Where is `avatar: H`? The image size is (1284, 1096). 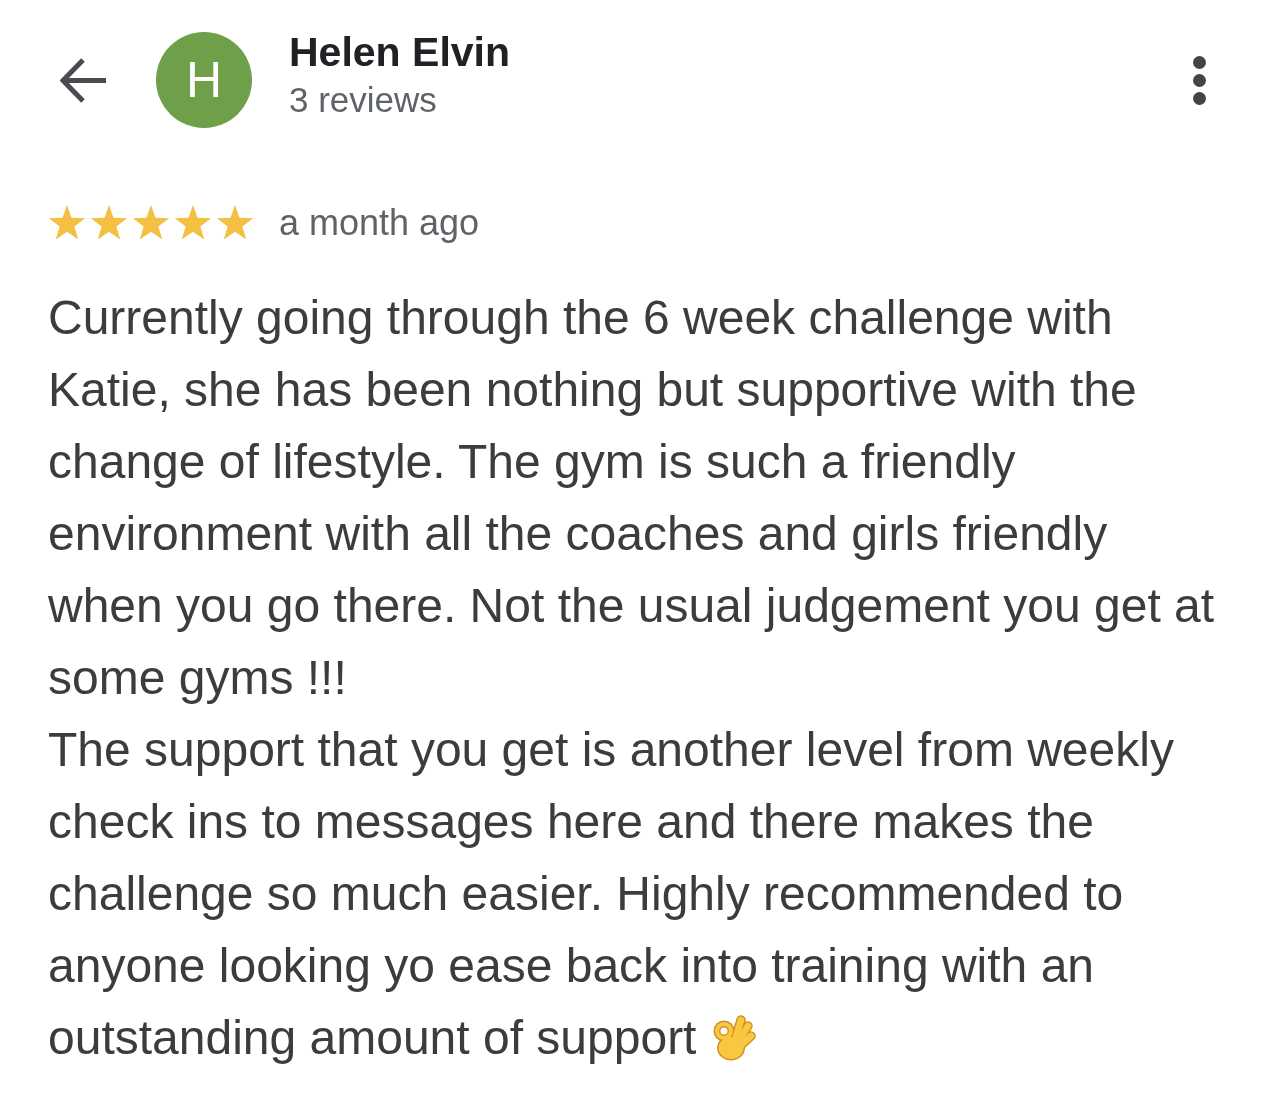 avatar: H is located at coordinates (204, 80).